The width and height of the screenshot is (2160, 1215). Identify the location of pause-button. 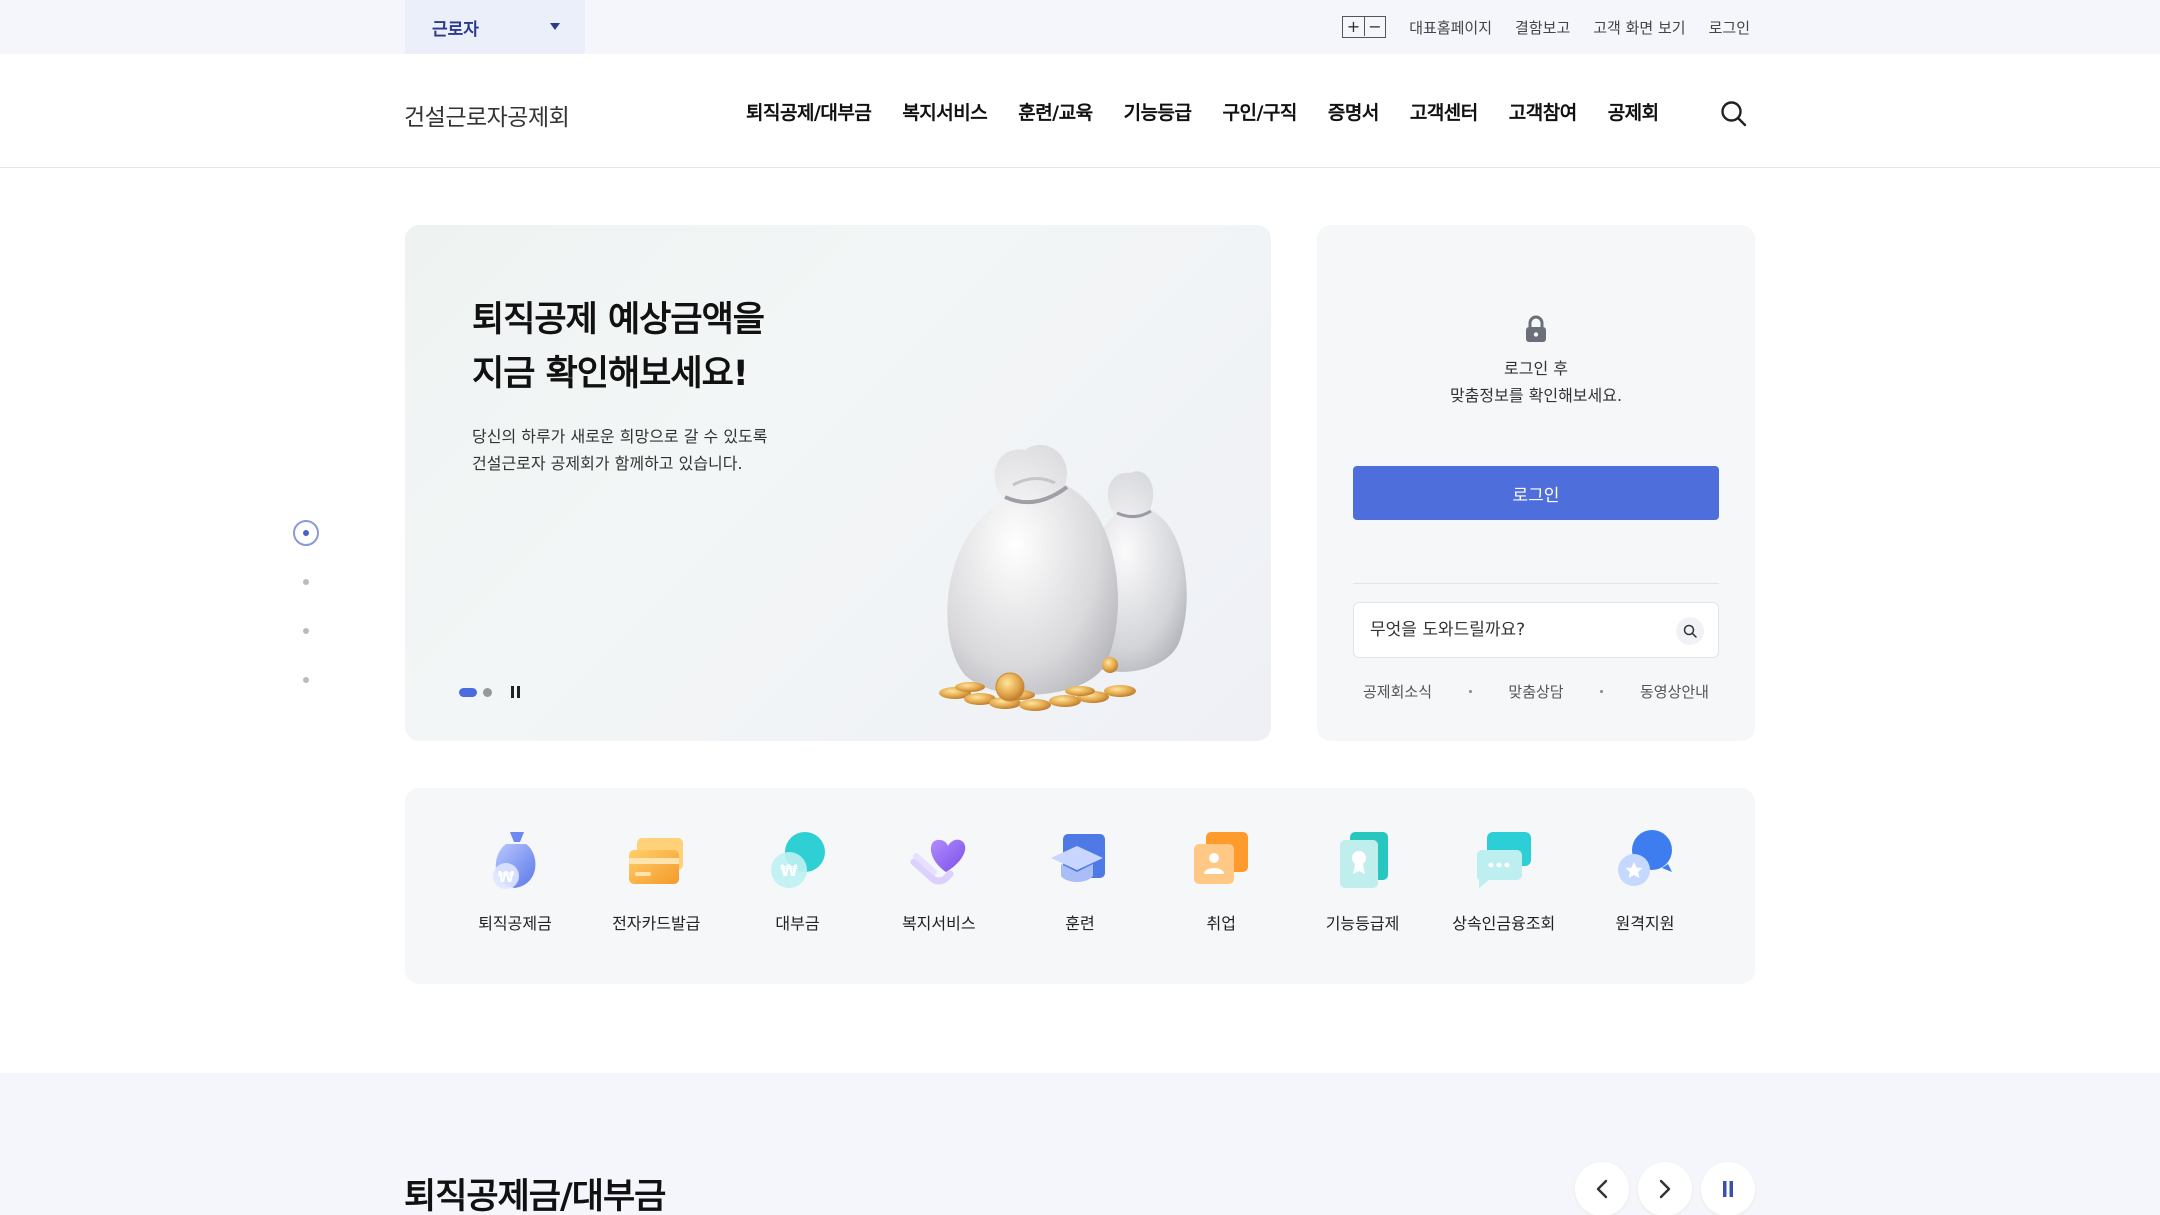
(1728, 1188).